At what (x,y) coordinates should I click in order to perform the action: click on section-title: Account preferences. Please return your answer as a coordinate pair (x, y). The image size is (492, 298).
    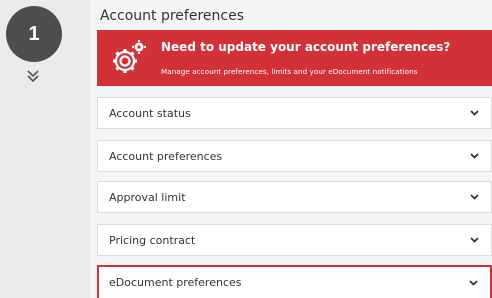
    Looking at the image, I should click on (172, 16).